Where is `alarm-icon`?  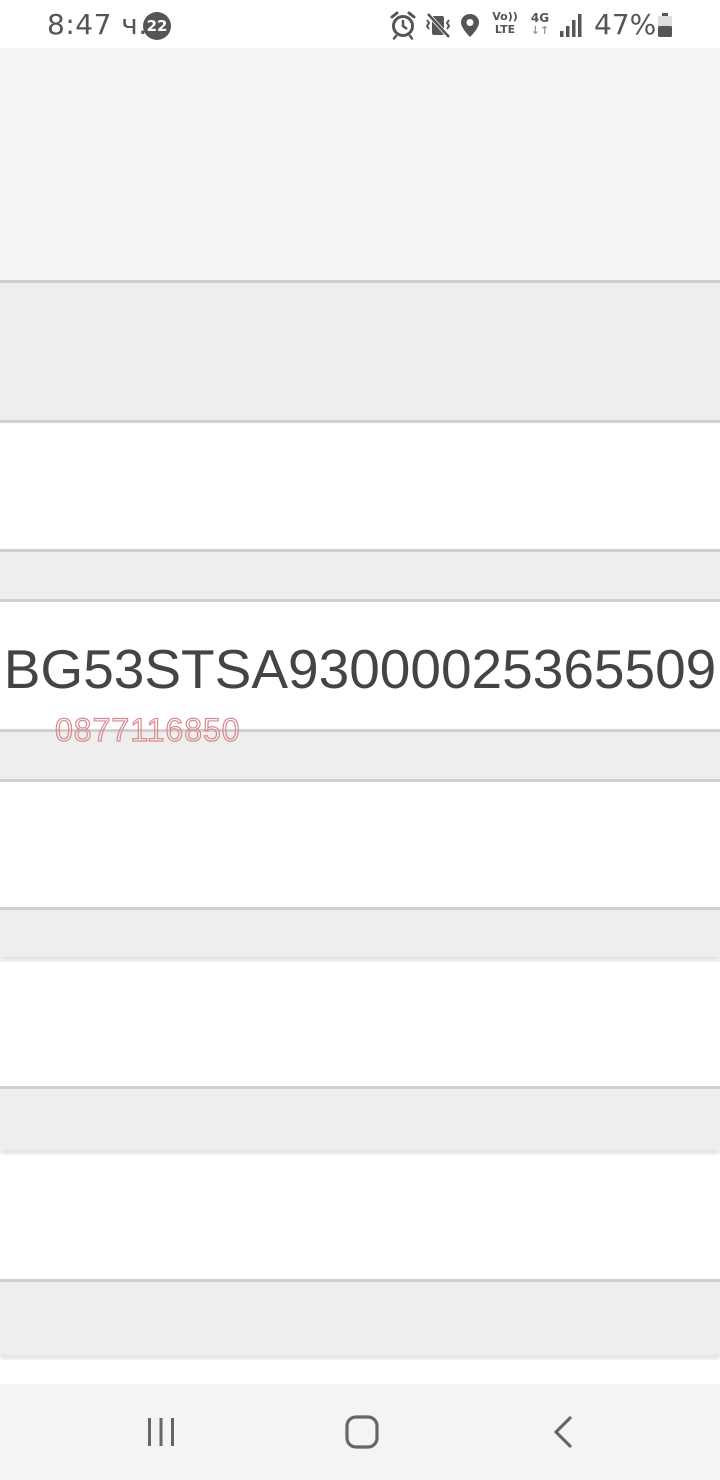
alarm-icon is located at coordinates (403, 25).